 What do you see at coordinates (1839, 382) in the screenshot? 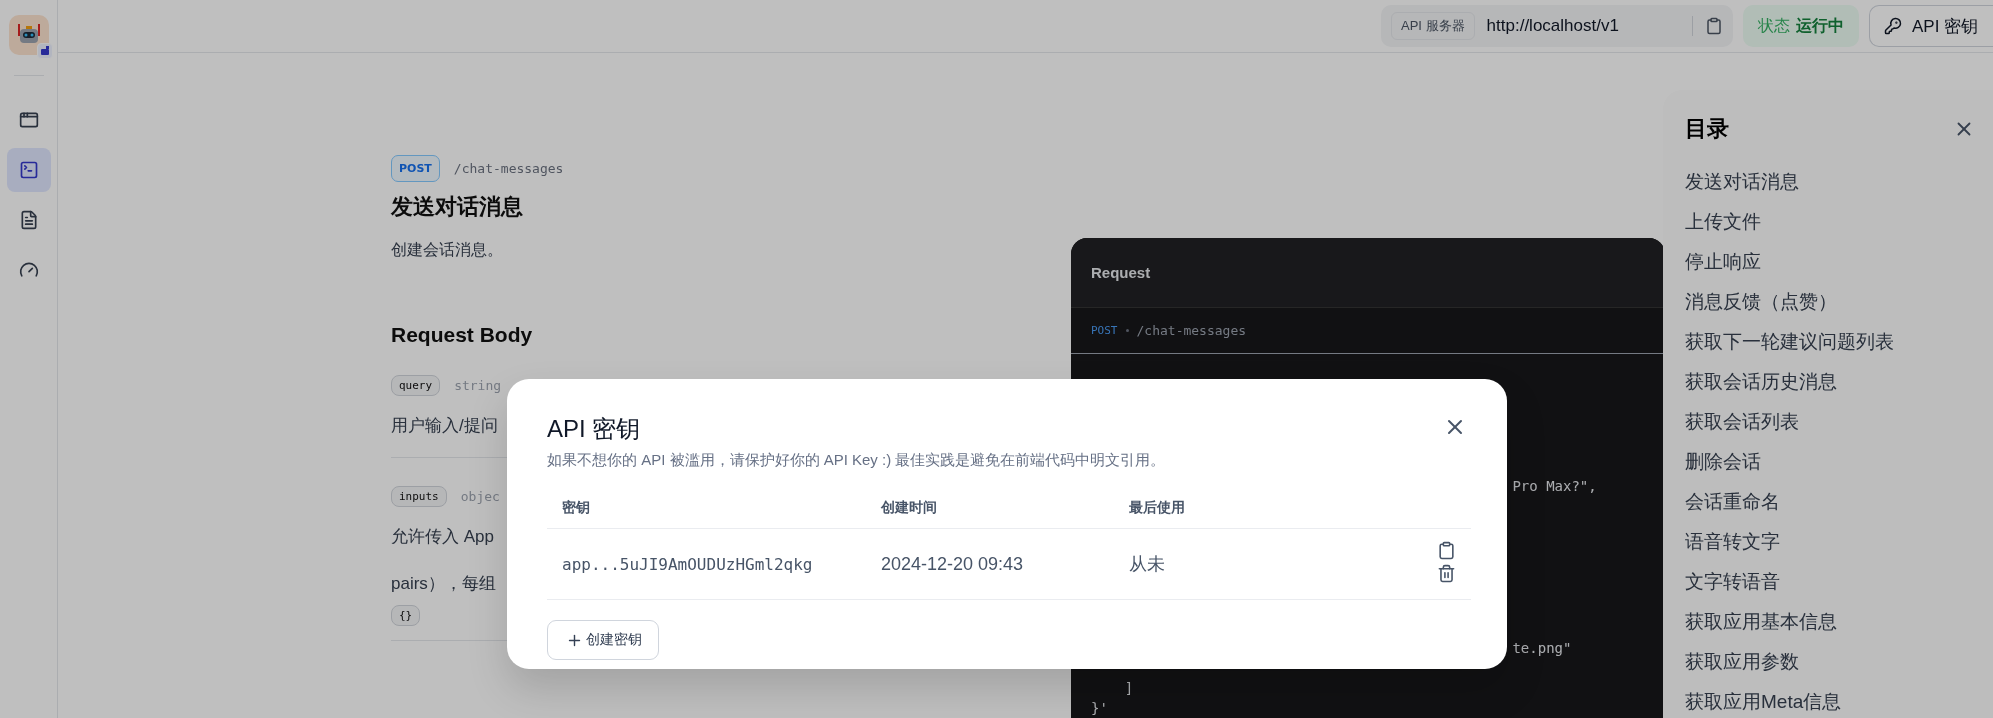
I see `toc-link: 获取会话历史消息` at bounding box center [1839, 382].